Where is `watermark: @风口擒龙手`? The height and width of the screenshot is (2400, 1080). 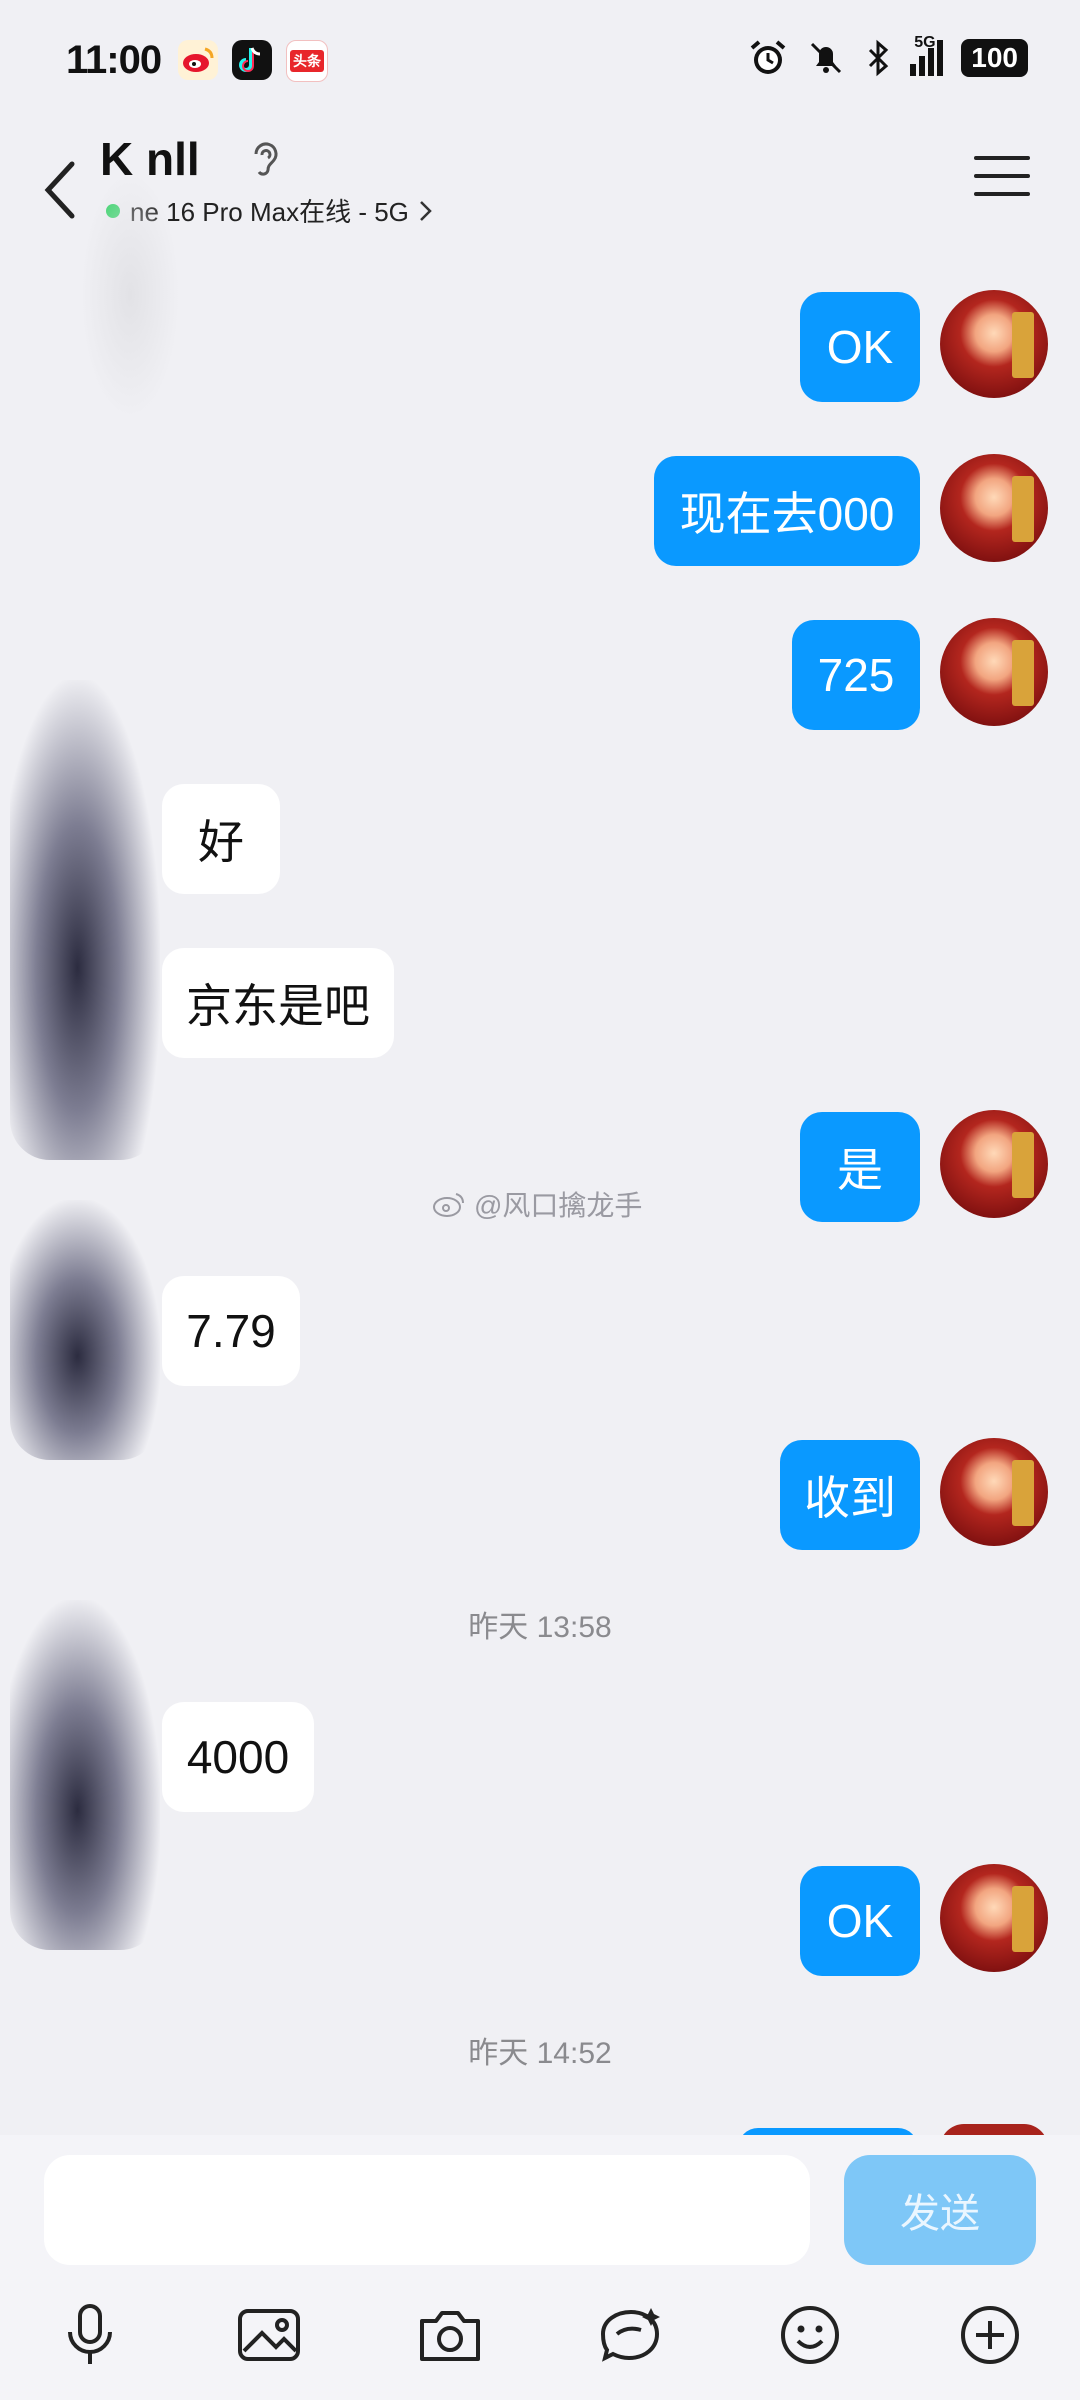 watermark: @风口擒龙手 is located at coordinates (537, 1204).